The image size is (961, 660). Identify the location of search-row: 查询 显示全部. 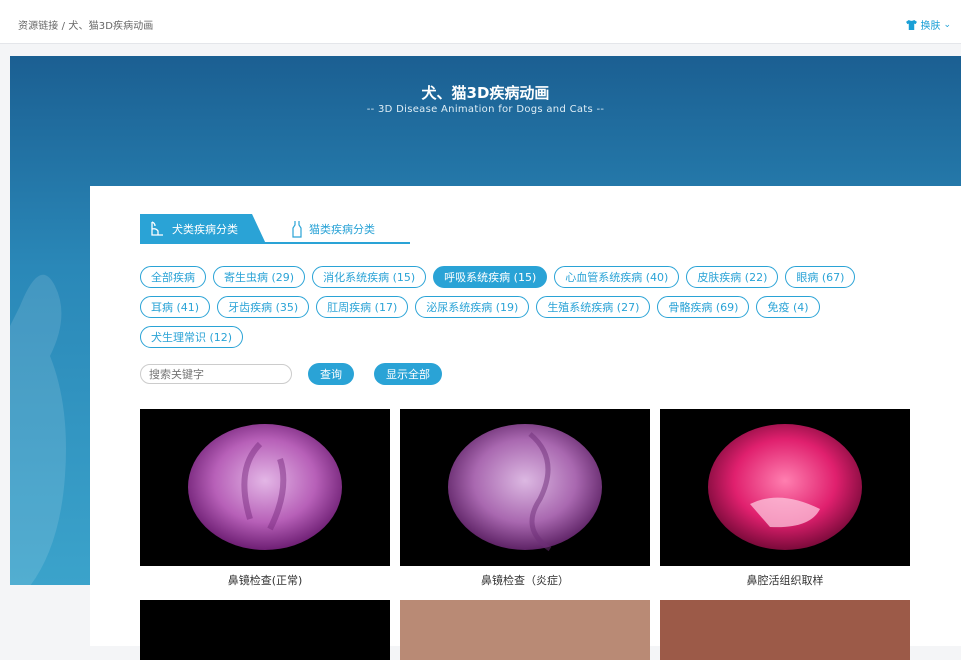
(291, 374).